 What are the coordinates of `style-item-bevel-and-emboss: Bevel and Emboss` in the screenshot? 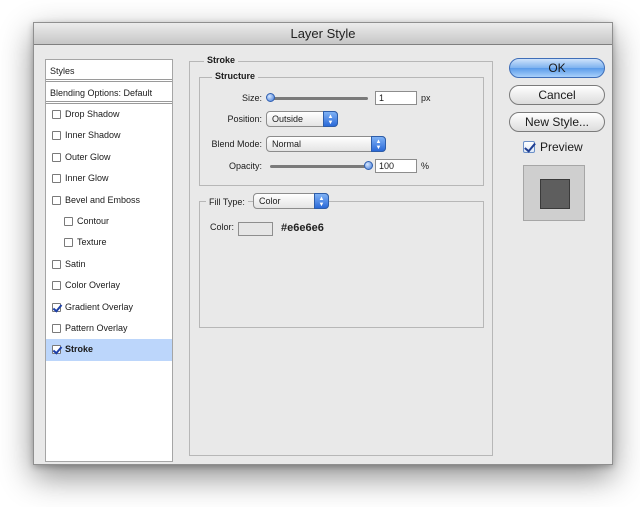 It's located at (109, 200).